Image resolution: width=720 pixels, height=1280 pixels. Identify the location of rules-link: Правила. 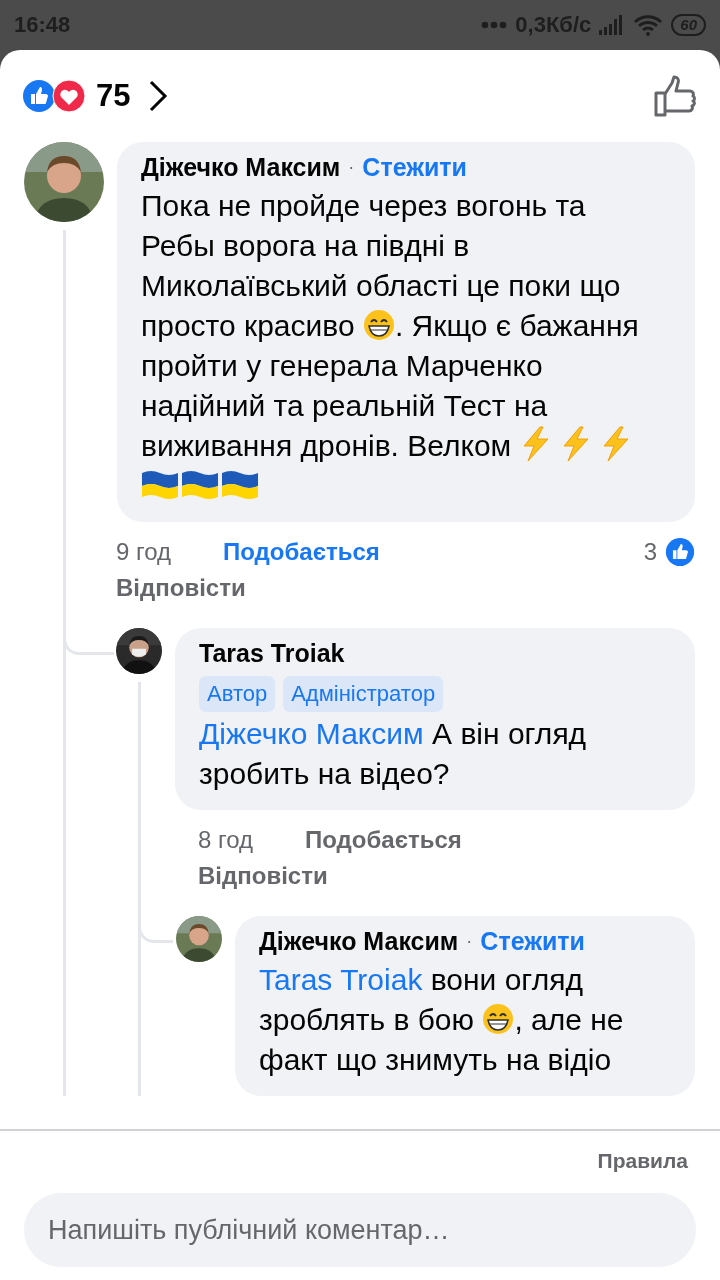
(642, 1161).